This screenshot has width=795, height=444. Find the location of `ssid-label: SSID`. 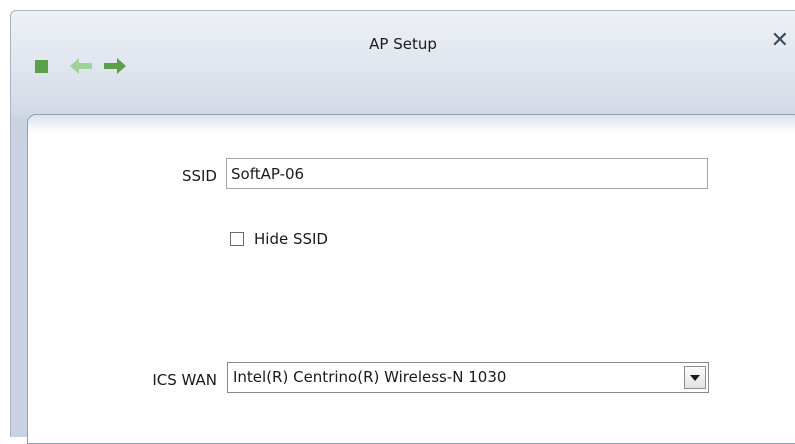

ssid-label: SSID is located at coordinates (199, 176).